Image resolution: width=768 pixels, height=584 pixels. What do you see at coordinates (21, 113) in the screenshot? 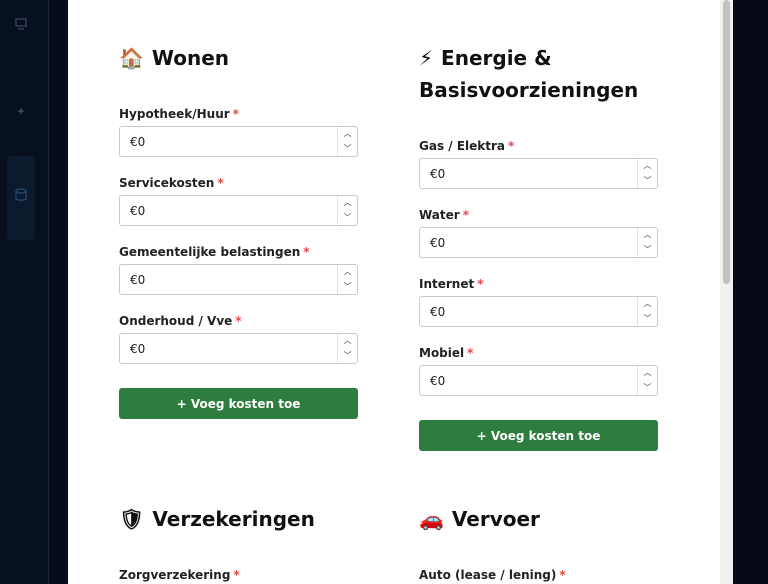
I see `star-icon` at bounding box center [21, 113].